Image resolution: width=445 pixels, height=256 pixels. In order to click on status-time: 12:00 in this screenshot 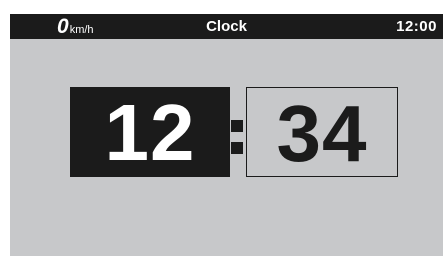, I will do `click(416, 26)`.